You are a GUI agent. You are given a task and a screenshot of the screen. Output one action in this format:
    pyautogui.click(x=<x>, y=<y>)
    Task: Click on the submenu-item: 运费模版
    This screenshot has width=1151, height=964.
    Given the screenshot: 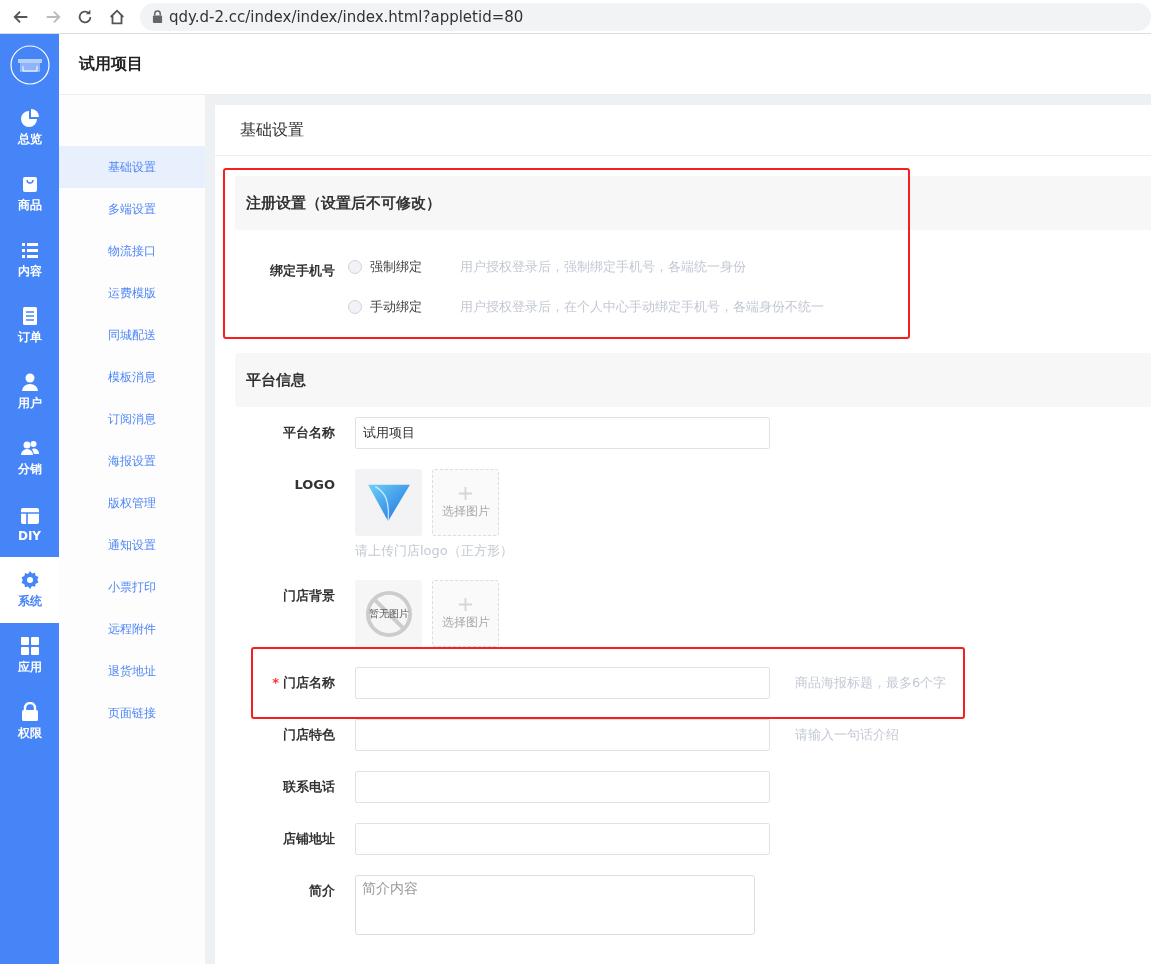 What is the action you would take?
    pyautogui.click(x=132, y=293)
    